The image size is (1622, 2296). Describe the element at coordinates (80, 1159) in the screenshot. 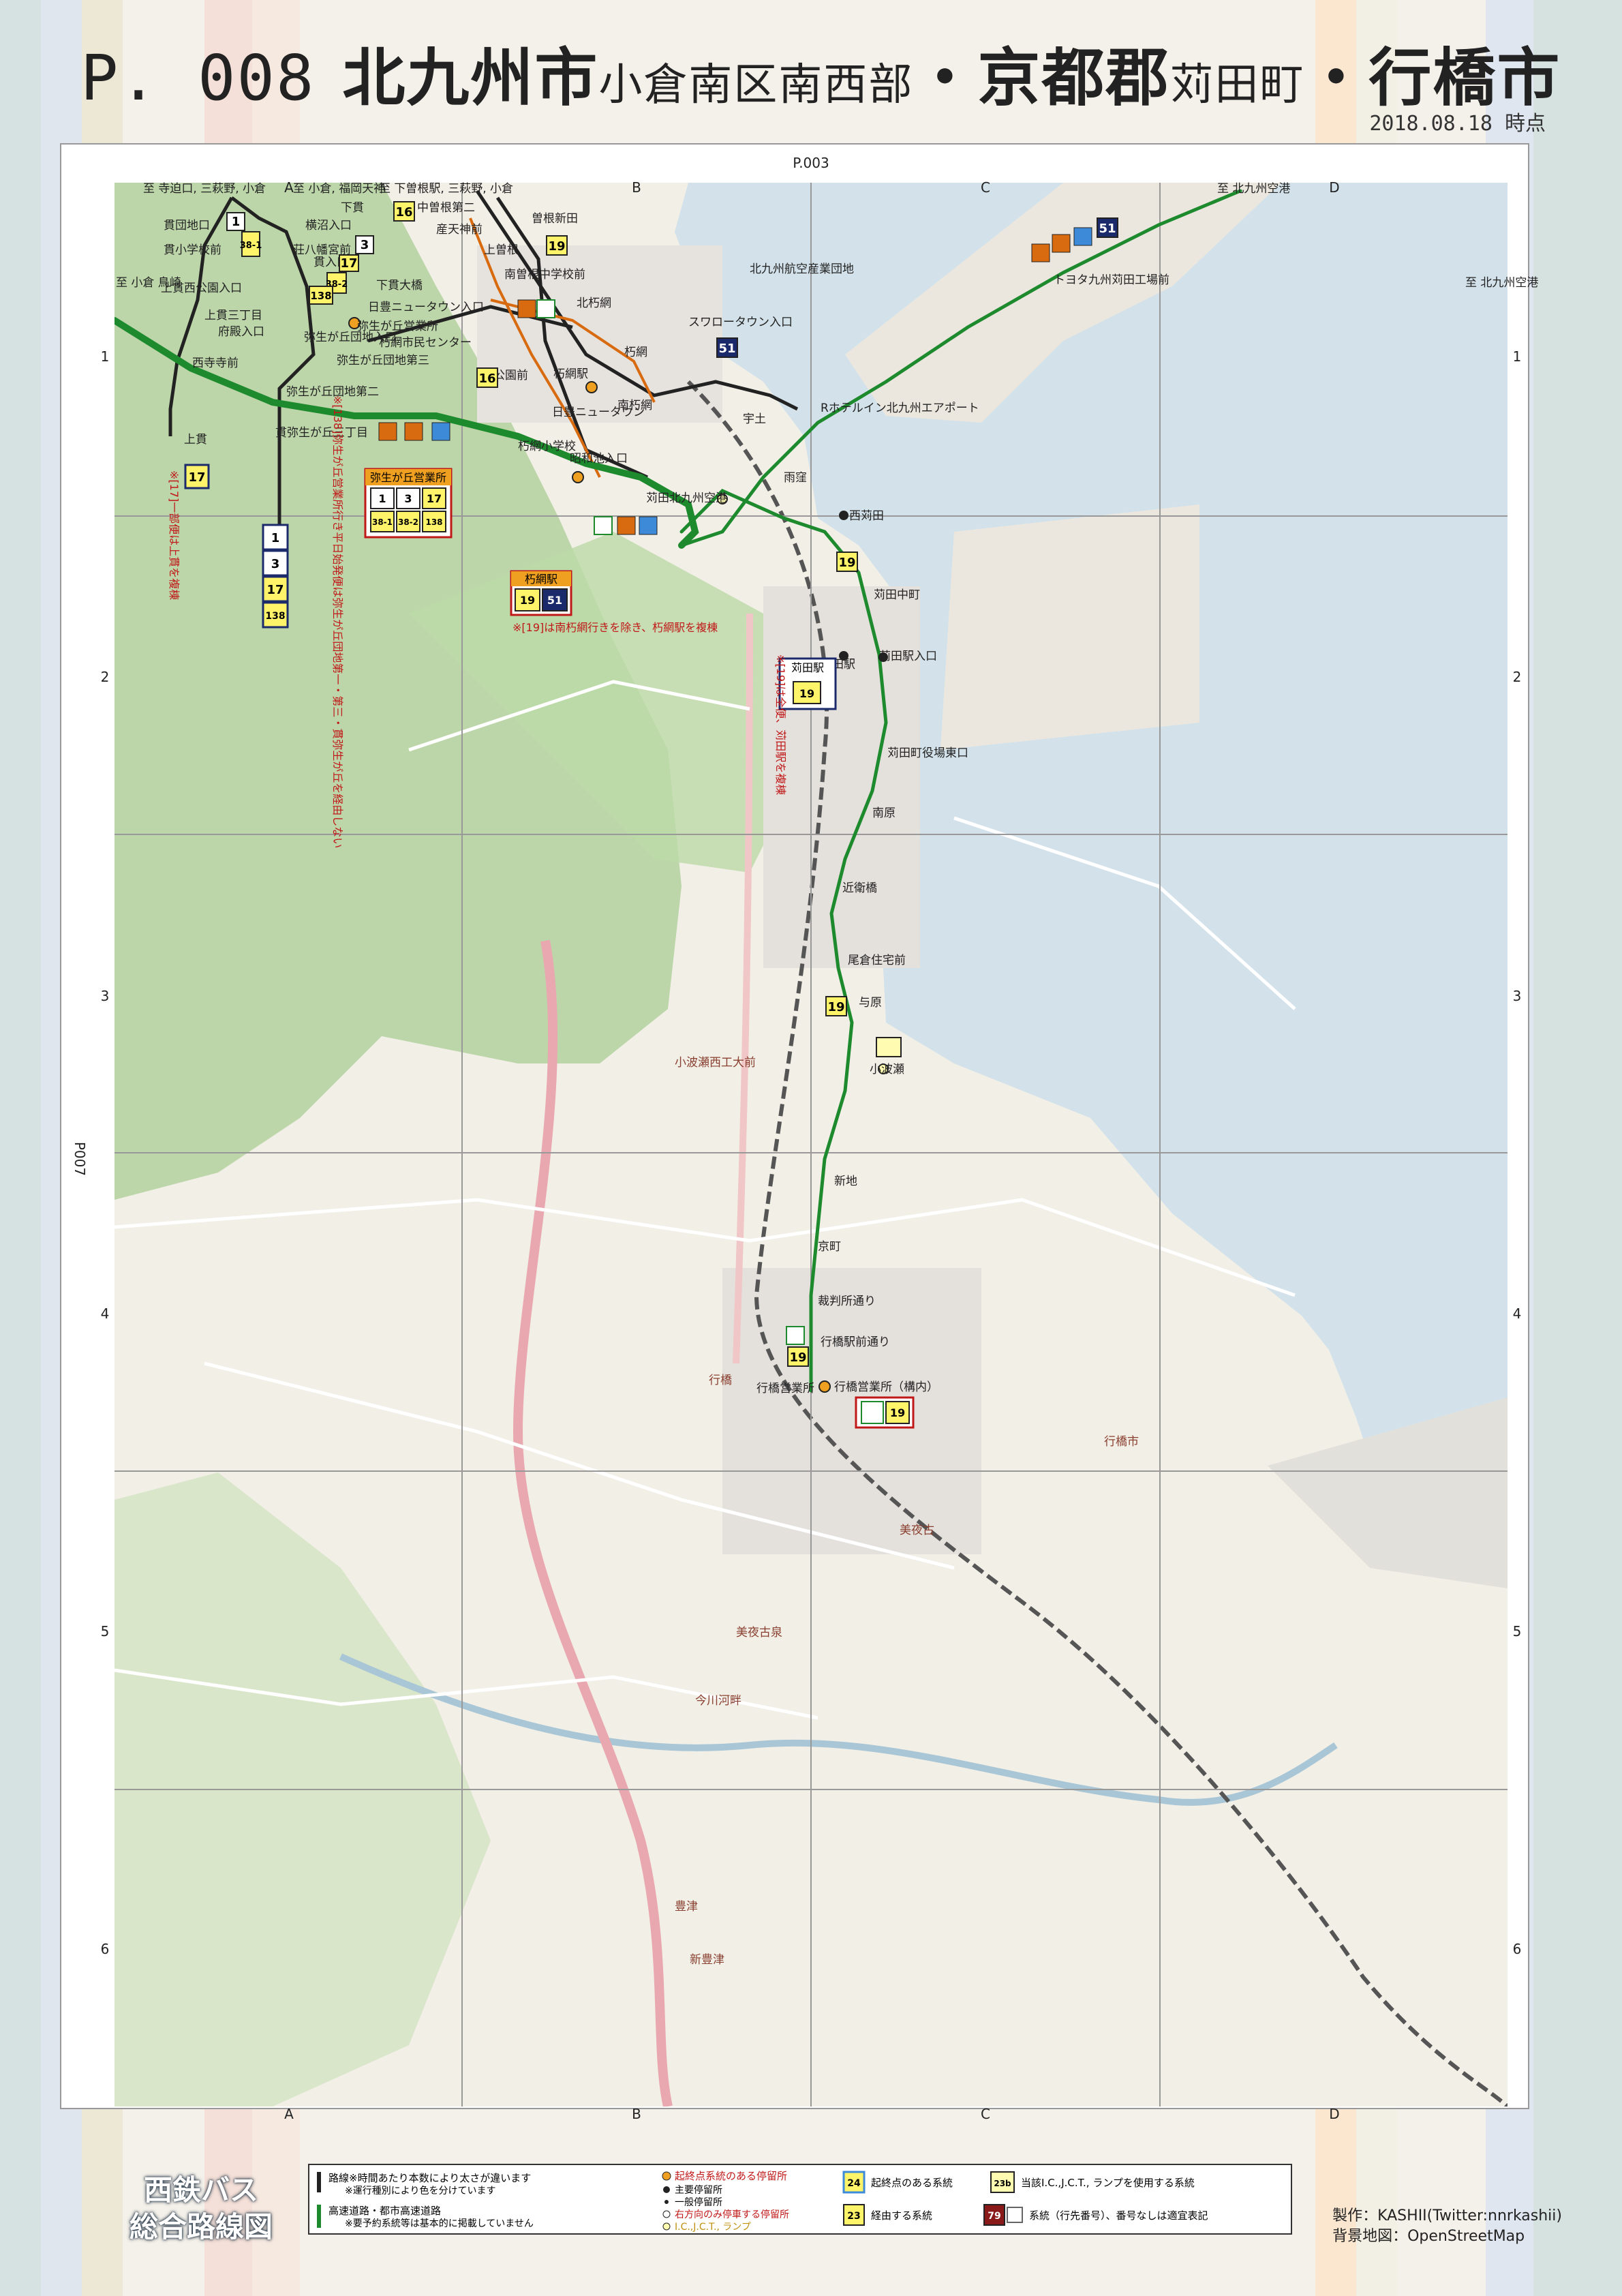

I see `ref-left: P007` at that location.